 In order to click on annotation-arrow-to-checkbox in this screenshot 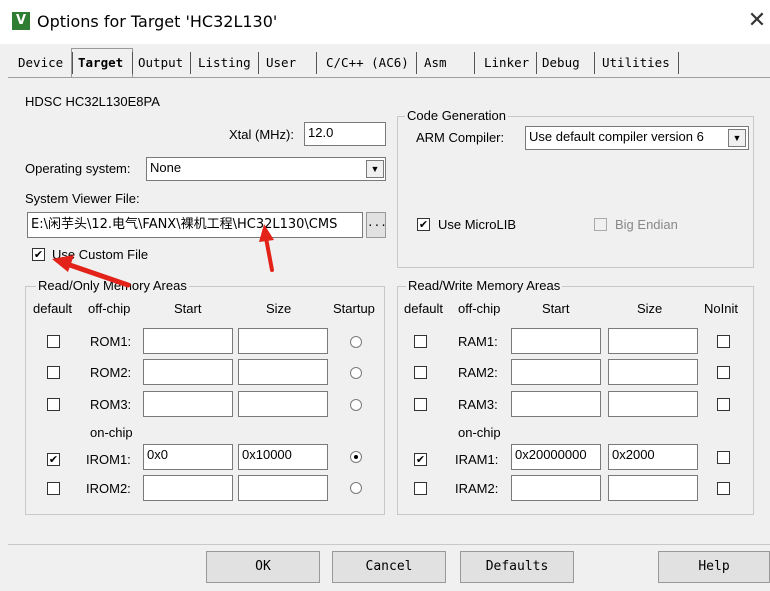, I will do `click(91, 271)`.